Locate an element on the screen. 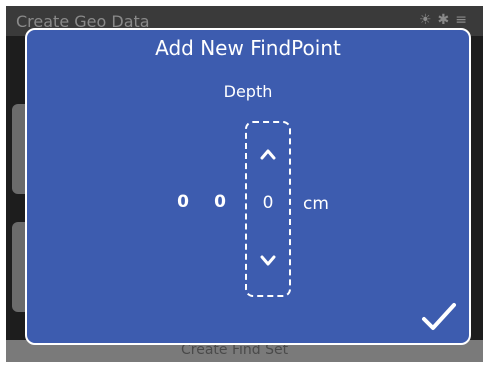 This screenshot has width=489, height=367. increment-button is located at coordinates (268, 154).